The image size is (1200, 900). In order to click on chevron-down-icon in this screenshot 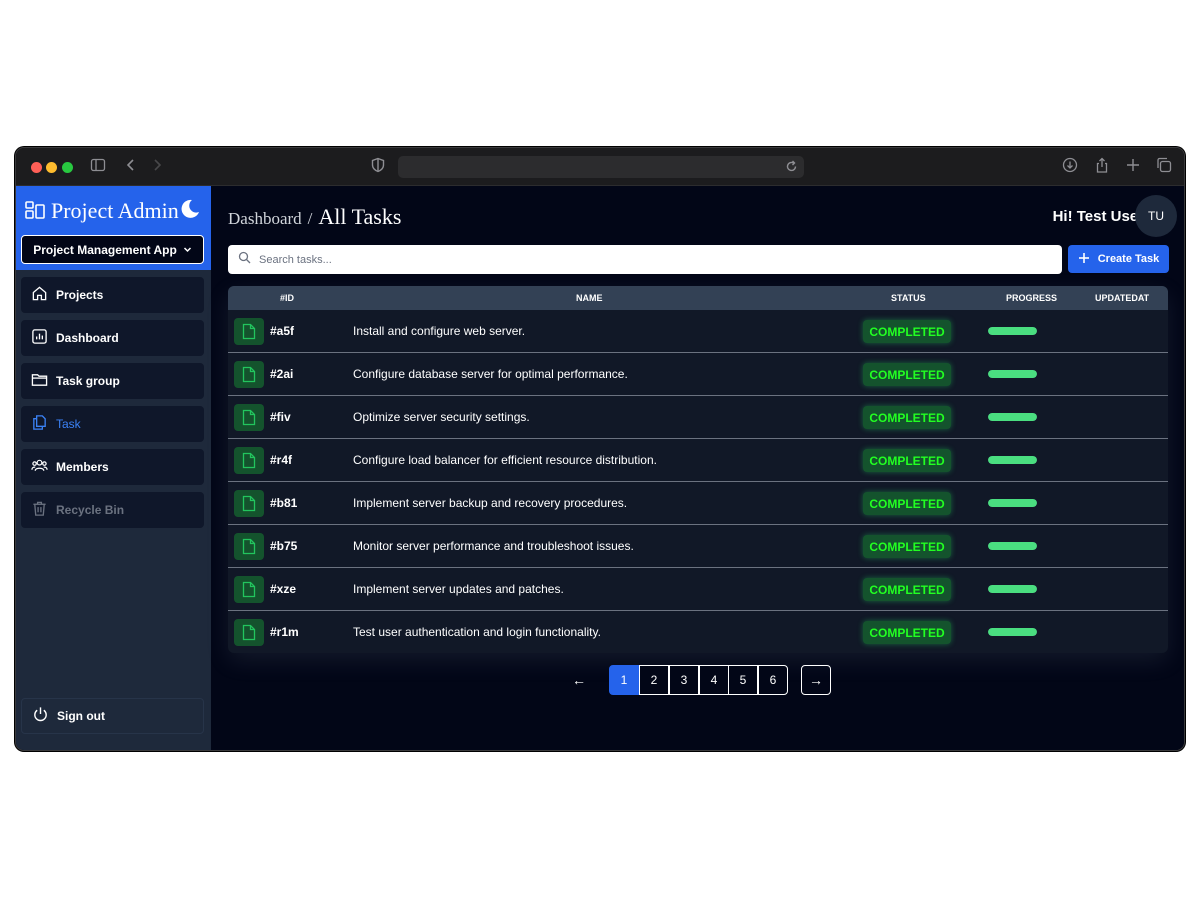, I will do `click(187, 250)`.